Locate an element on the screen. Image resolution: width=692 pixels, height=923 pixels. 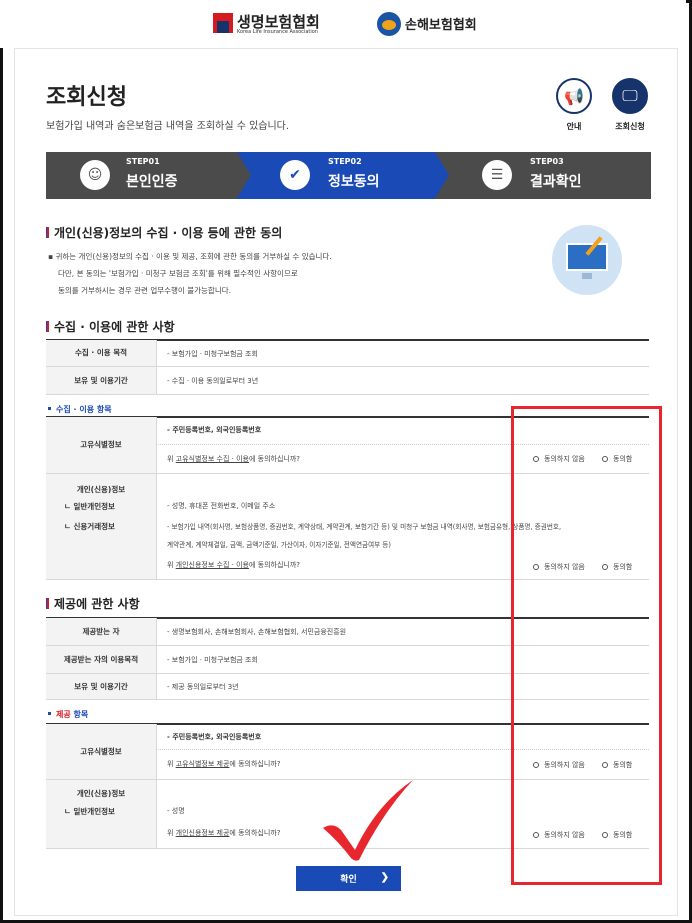
collect-id-question: 위 고유식별정보 수집 · 이용에 동의하십니까? is located at coordinates (233, 459).